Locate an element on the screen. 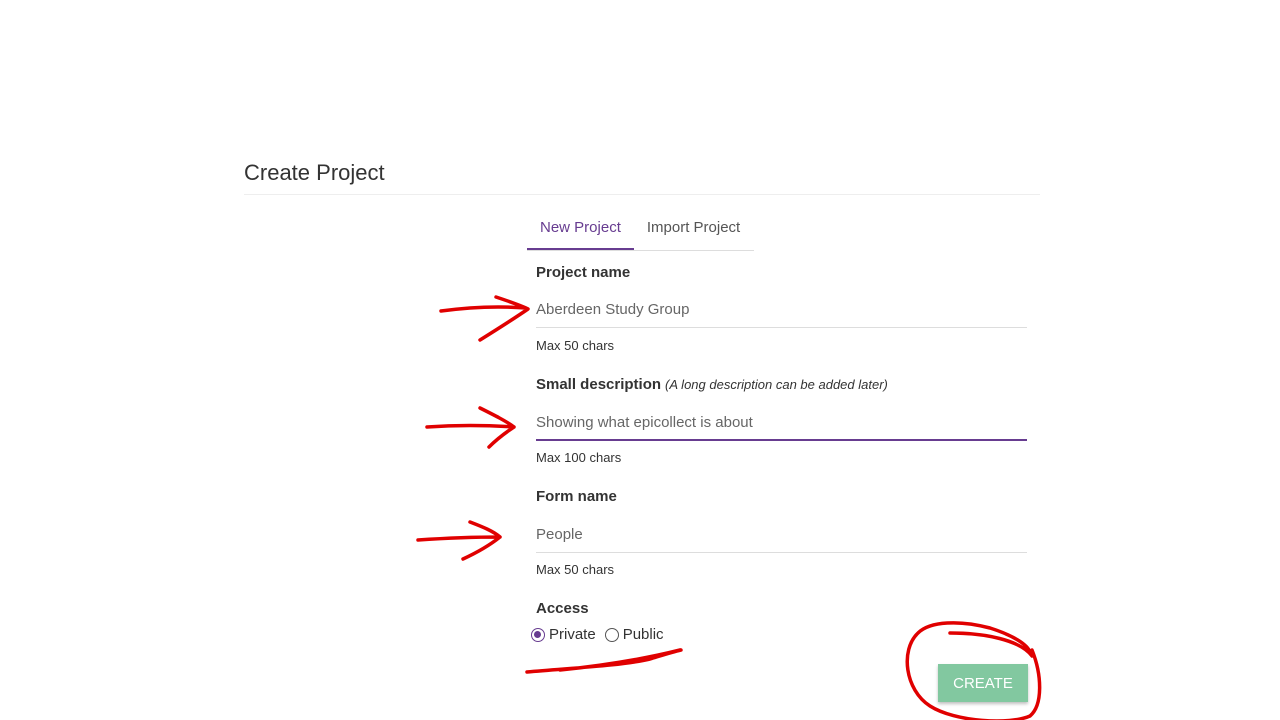 This screenshot has height=720, width=1280. project-tabs: New Project Import Project is located at coordinates (640, 230).